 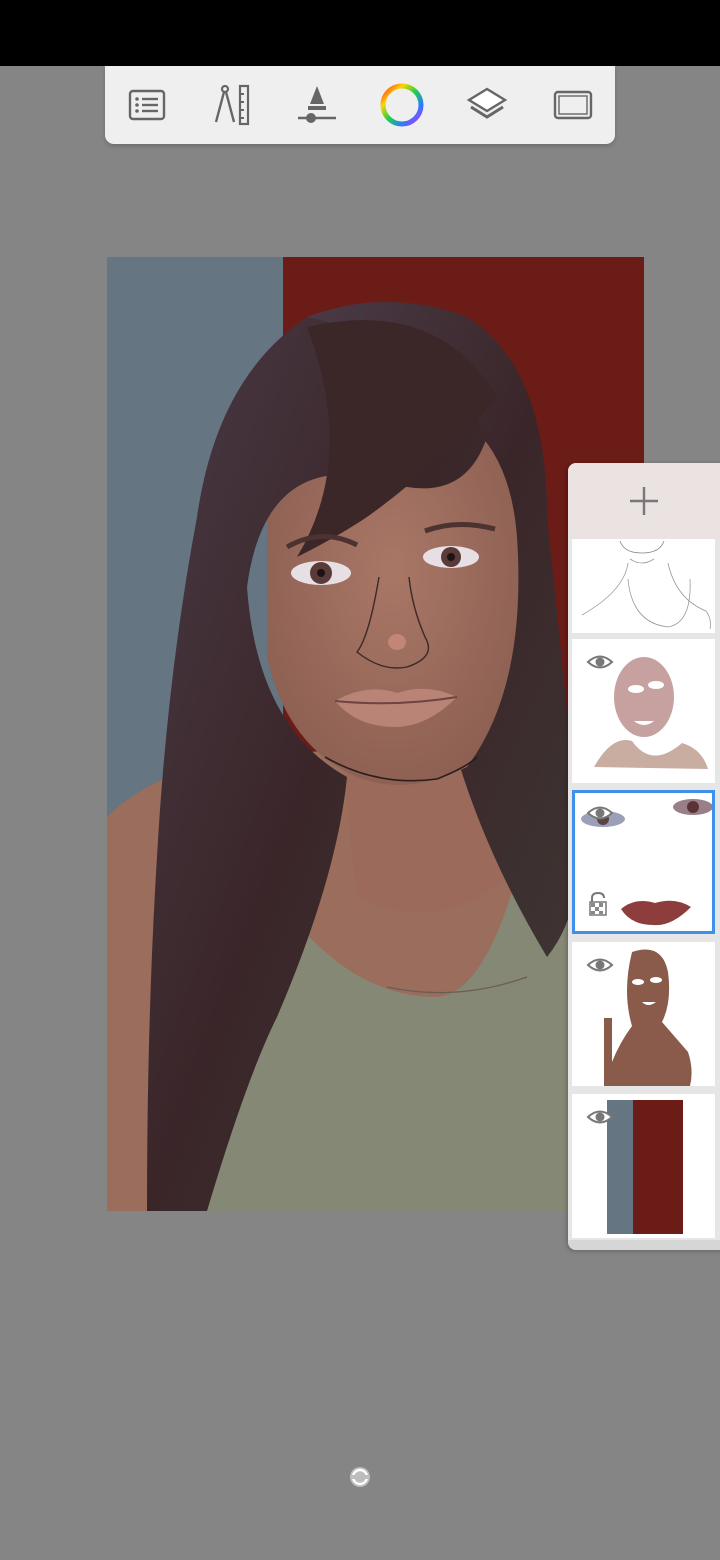 I want to click on color-wheel-icon, so click(x=402, y=105).